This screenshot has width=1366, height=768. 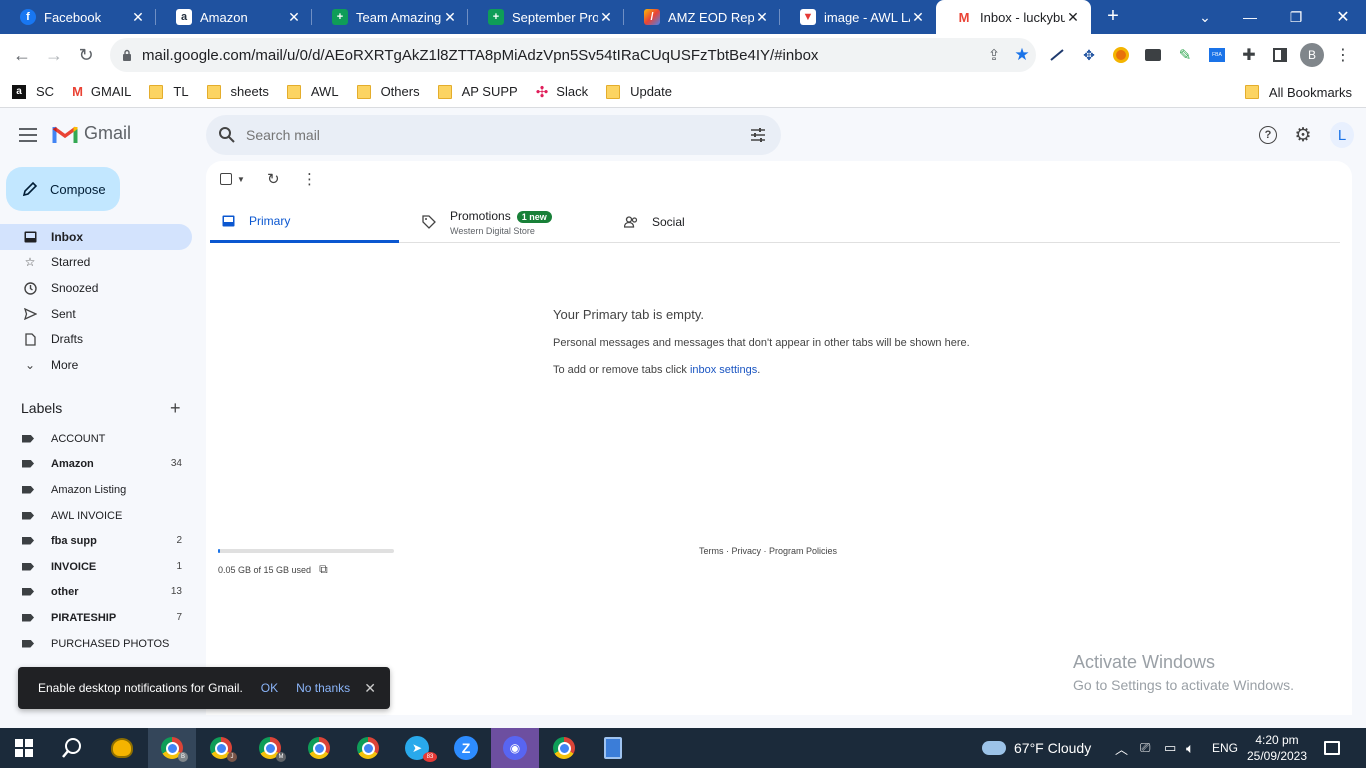 I want to click on extension-puzzle-blue-icon: ✥, so click(x=1089, y=55).